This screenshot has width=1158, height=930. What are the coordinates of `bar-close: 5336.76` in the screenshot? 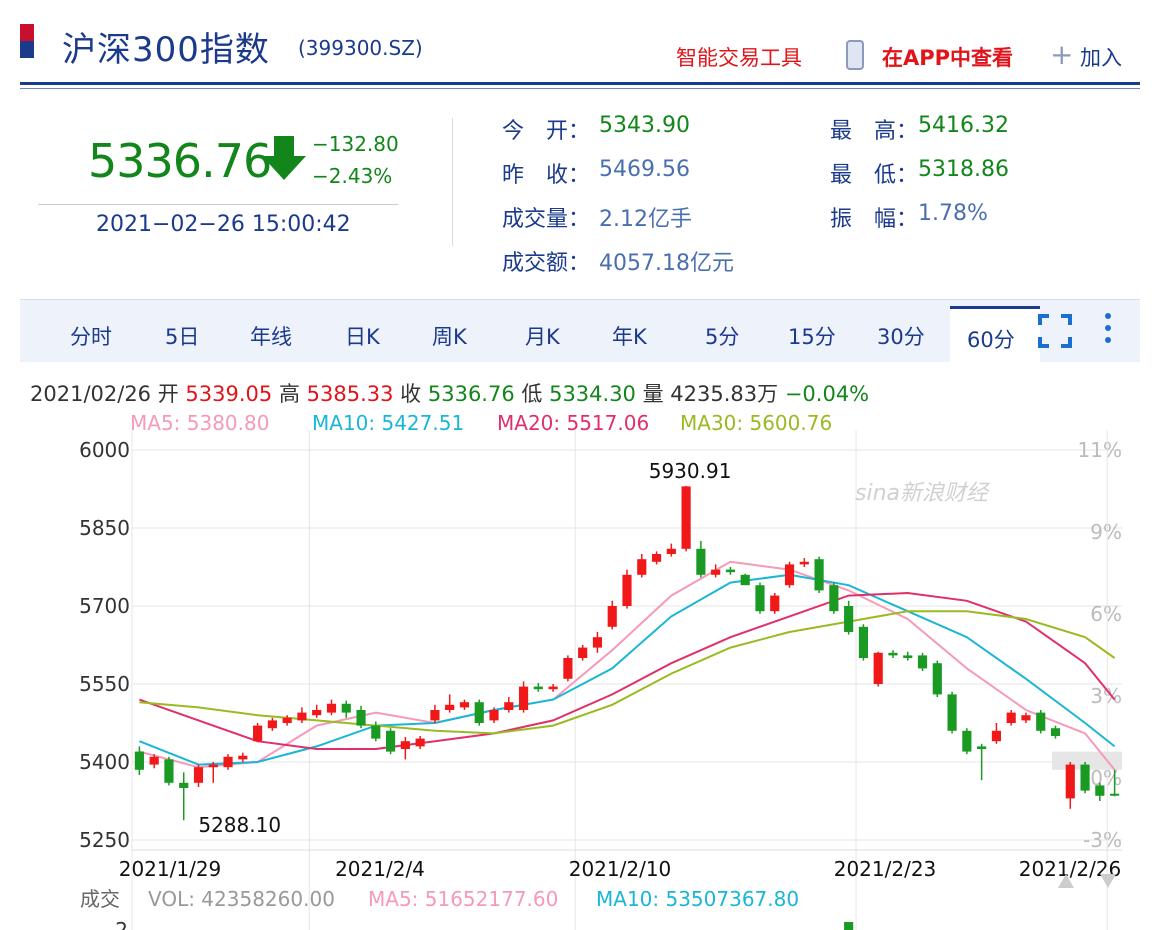 It's located at (471, 394).